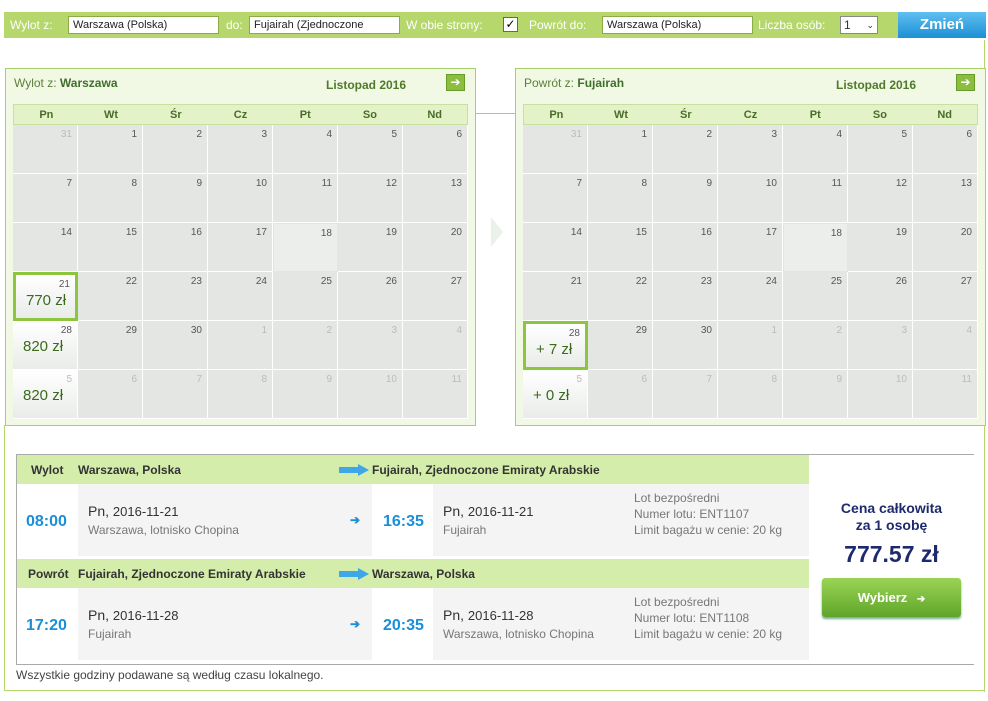 Image resolution: width=988 pixels, height=701 pixels. Describe the element at coordinates (750, 296) in the screenshot. I see `calendar-week: 21 22 23 24 25 26 27` at that location.